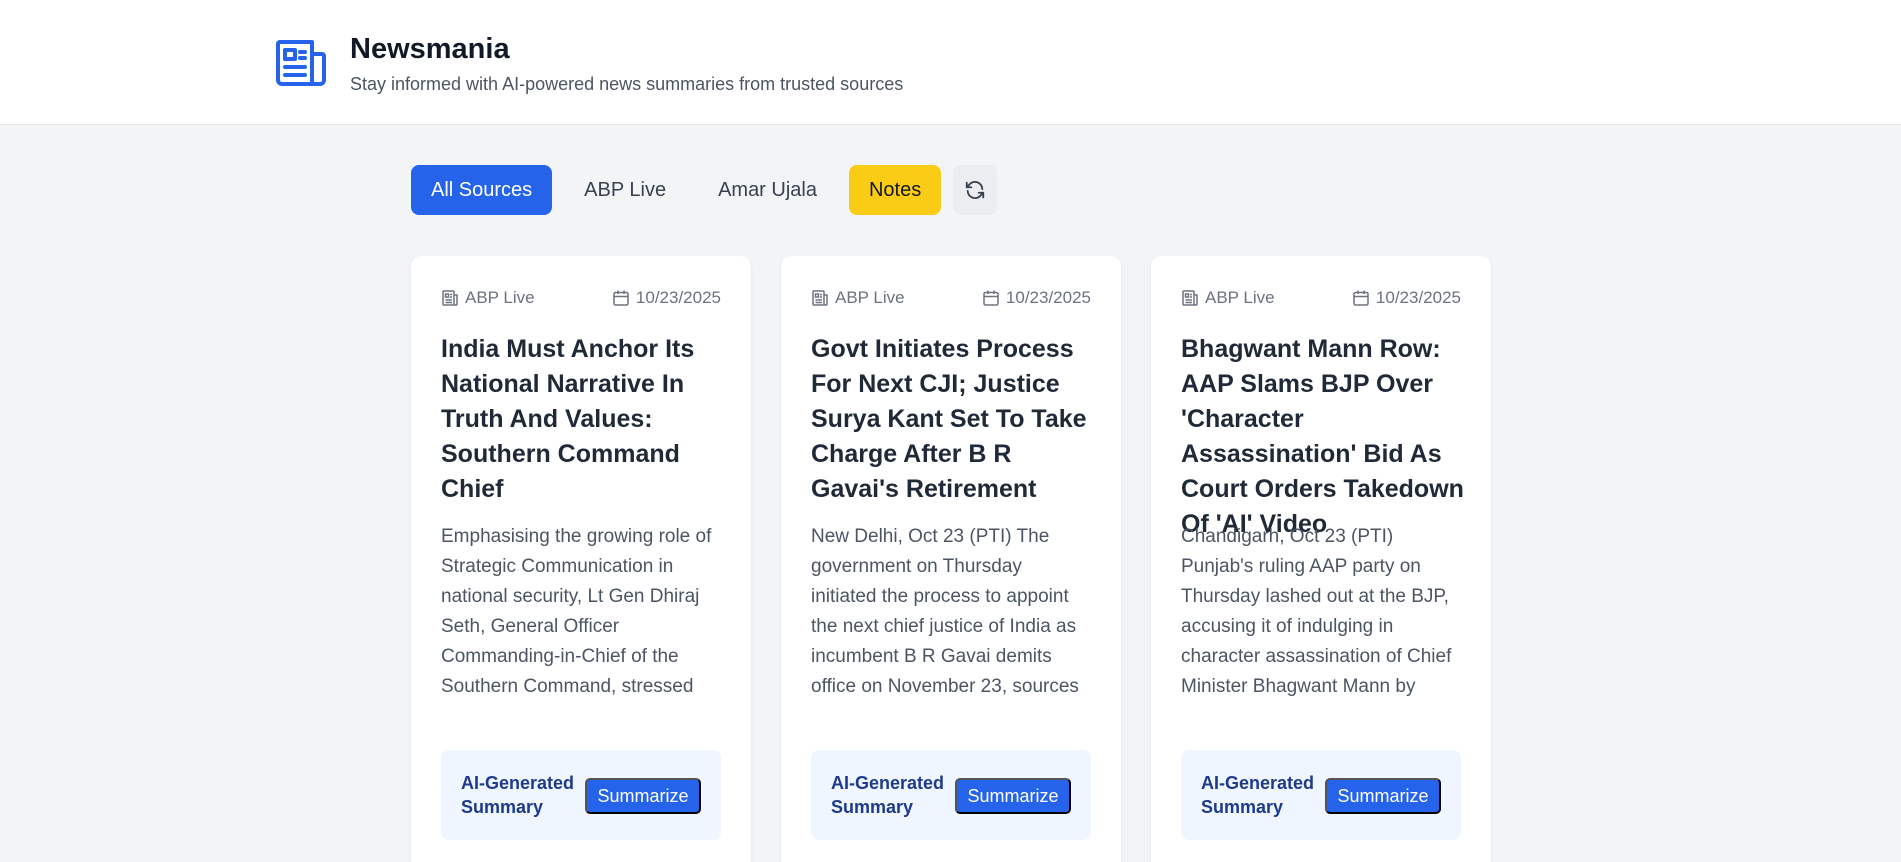 The width and height of the screenshot is (1901, 862). Describe the element at coordinates (430, 49) in the screenshot. I see `app-title: Newsmania` at that location.